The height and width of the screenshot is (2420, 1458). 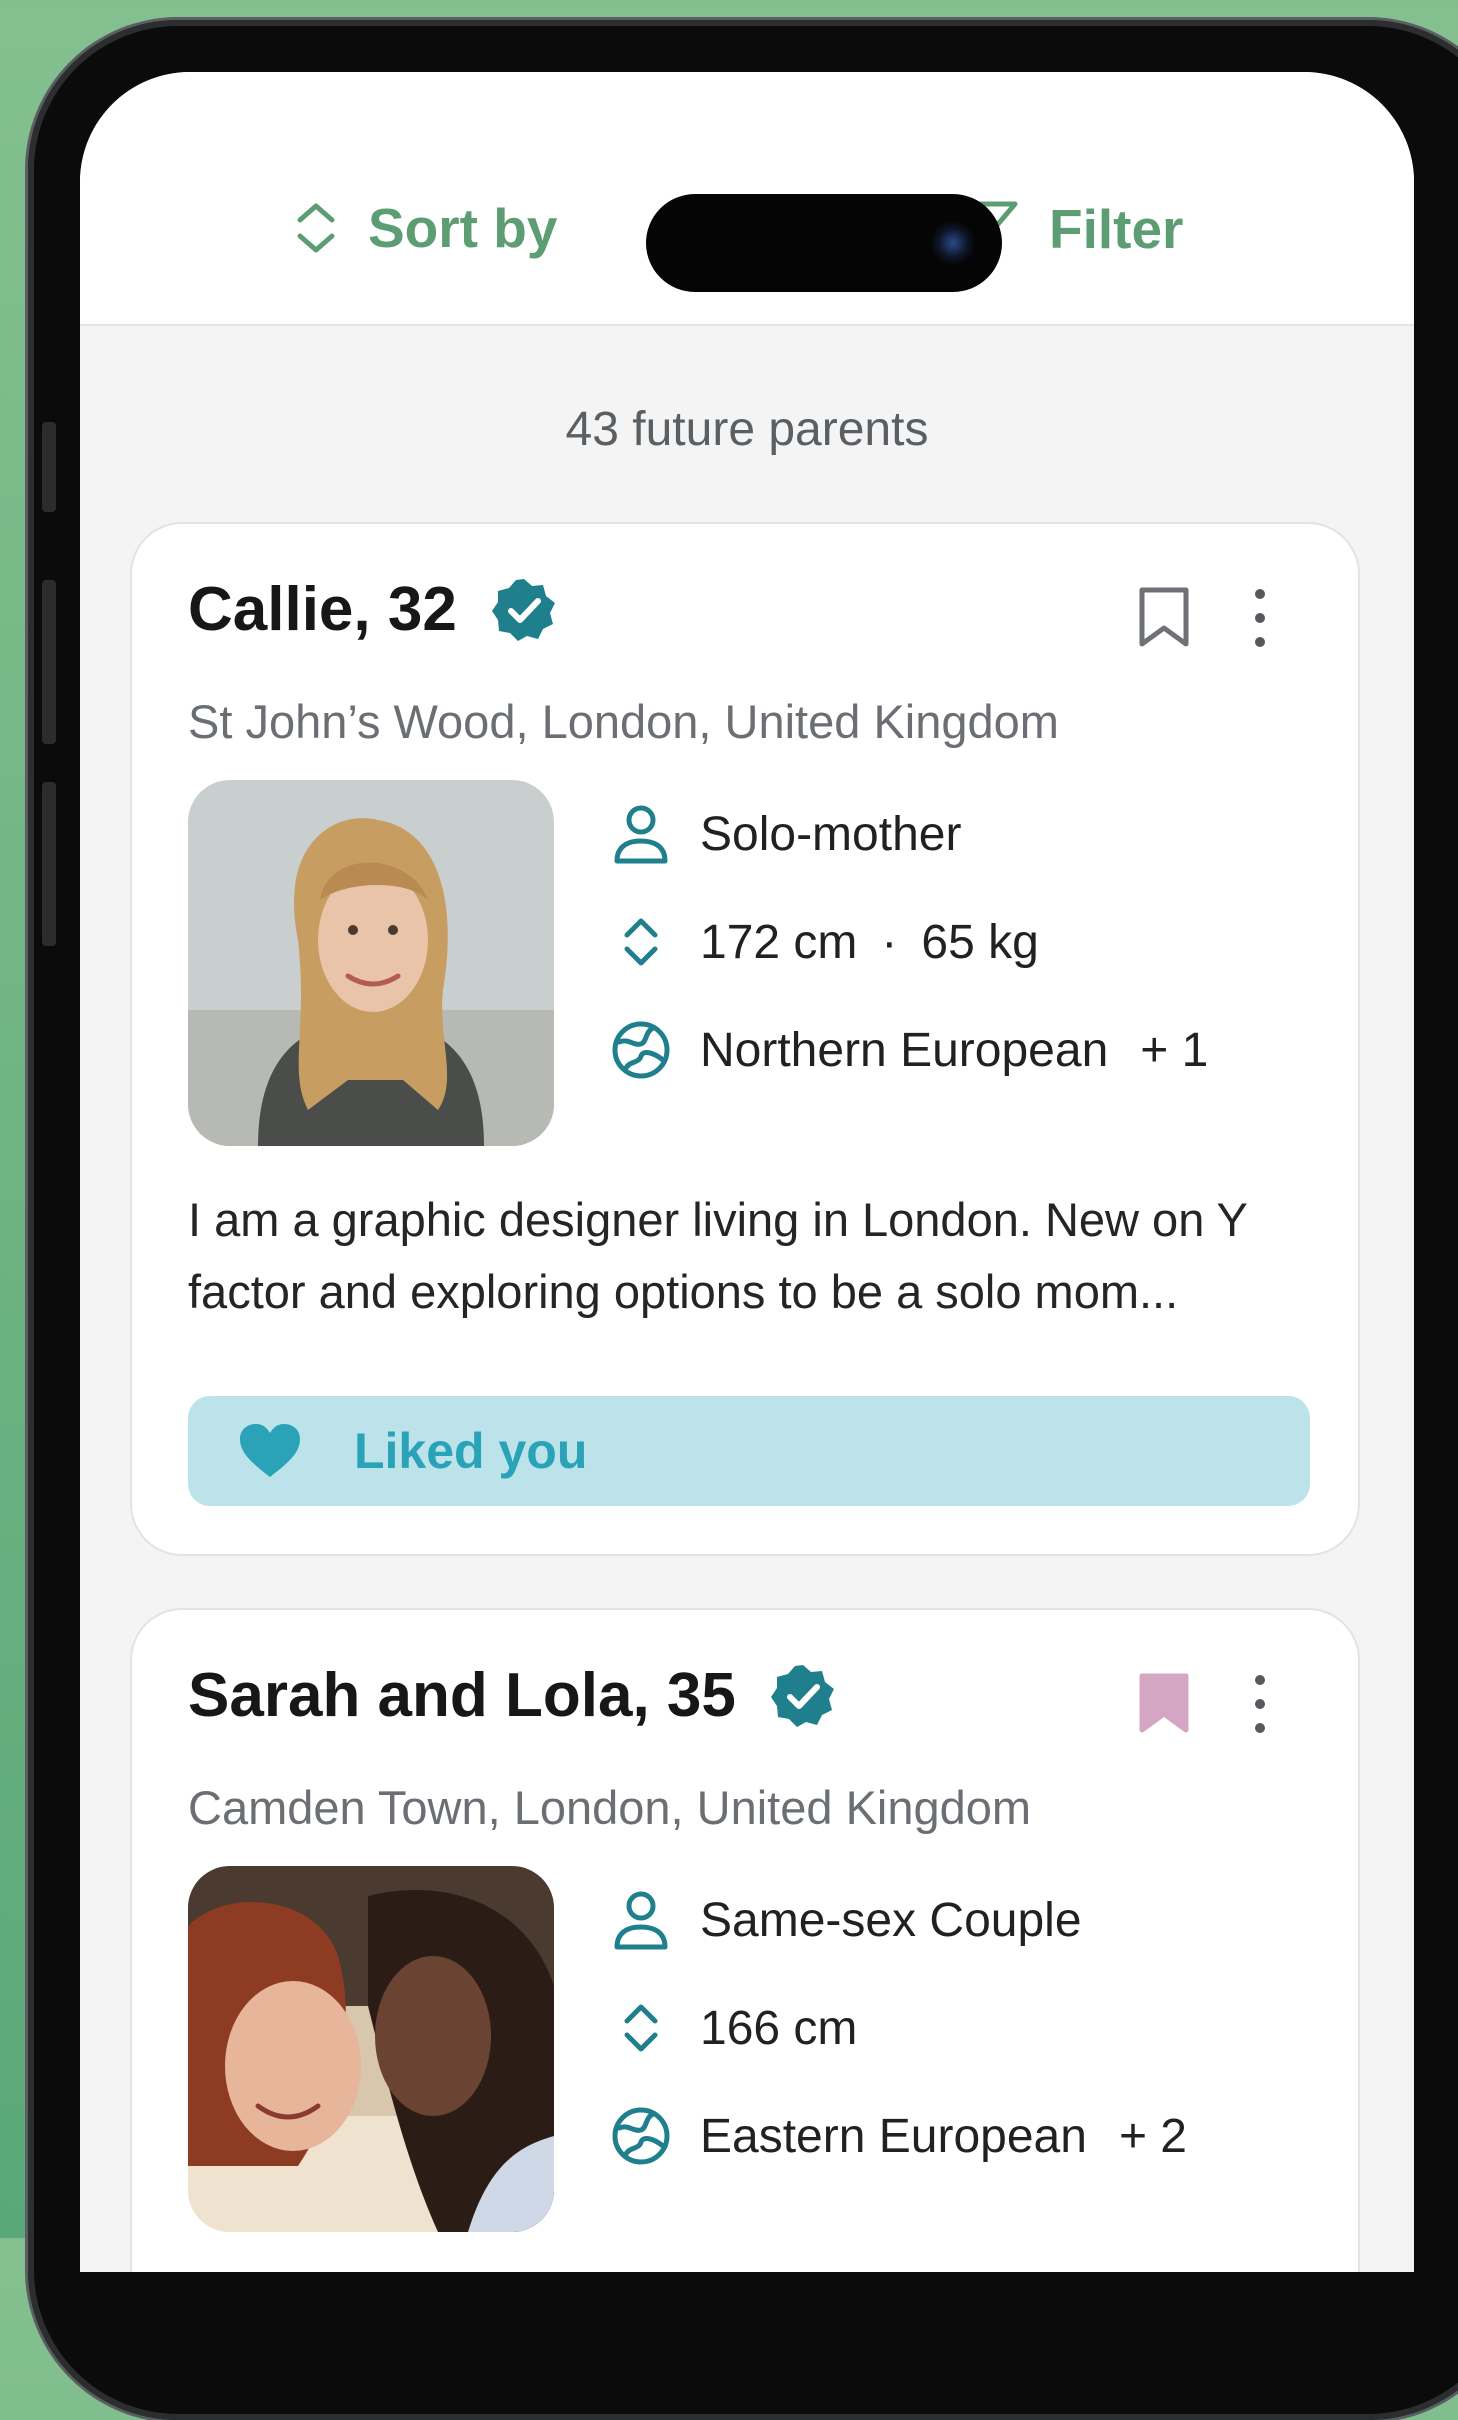 I want to click on weight: 65 kg, so click(x=980, y=942).